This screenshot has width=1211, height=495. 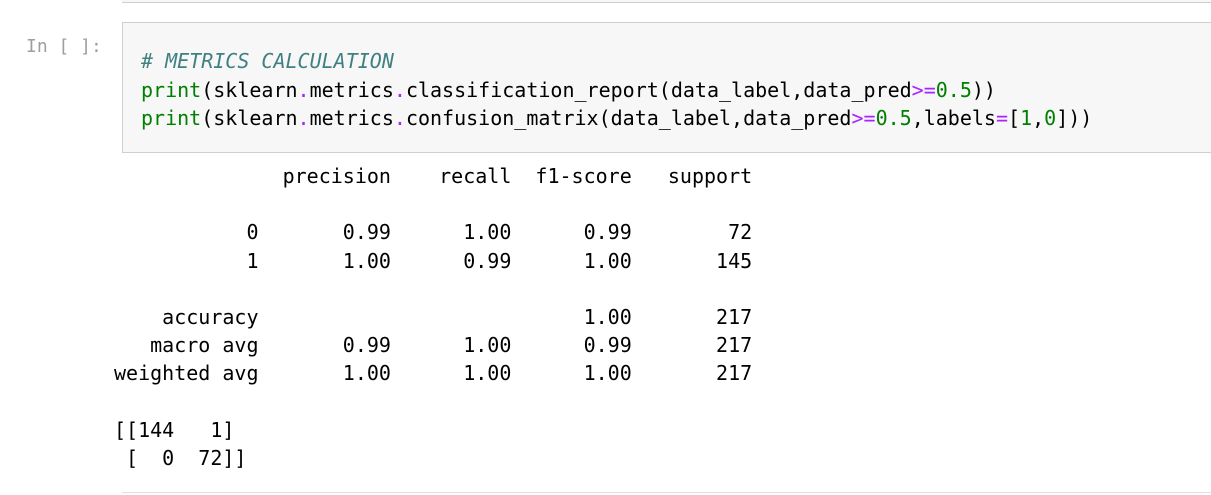 I want to click on output-line: 0 0.99 1.00 0.99 72, so click(x=433, y=232).